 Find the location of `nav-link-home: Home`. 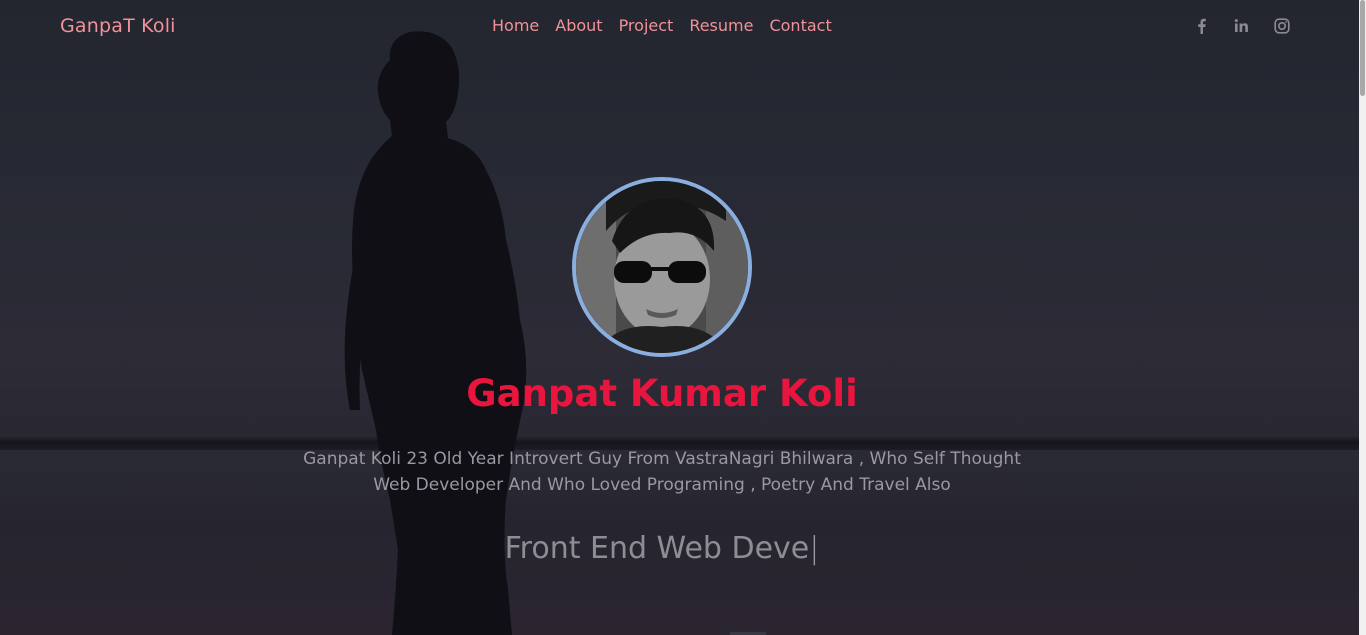

nav-link-home: Home is located at coordinates (515, 25).